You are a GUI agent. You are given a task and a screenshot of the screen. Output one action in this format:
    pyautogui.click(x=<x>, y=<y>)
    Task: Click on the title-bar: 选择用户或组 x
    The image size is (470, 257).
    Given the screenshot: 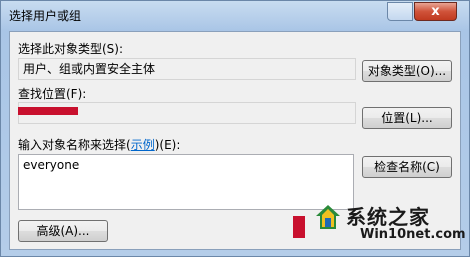 What is the action you would take?
    pyautogui.click(x=235, y=15)
    